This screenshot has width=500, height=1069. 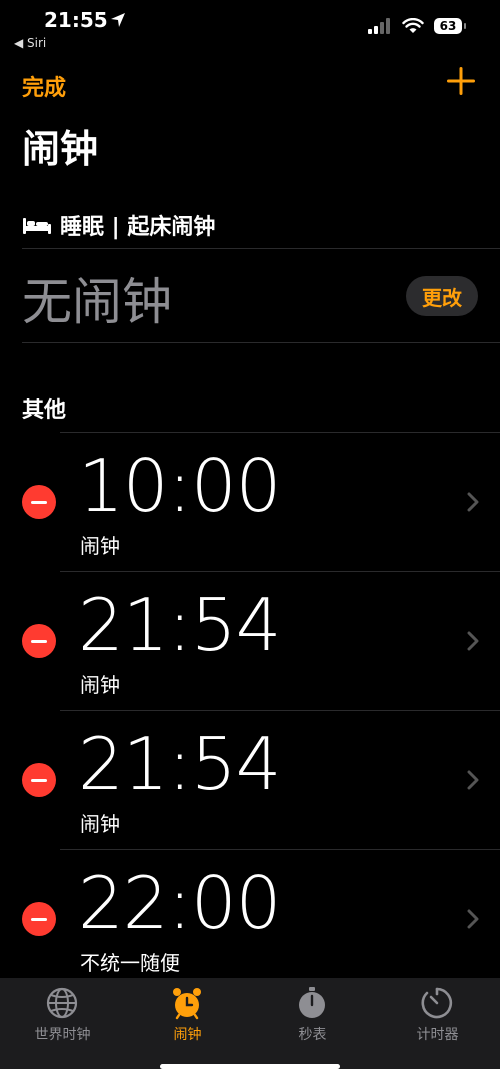 What do you see at coordinates (138, 227) in the screenshot?
I see `sleep-header-label: 睡眠 | 起床闹钟` at bounding box center [138, 227].